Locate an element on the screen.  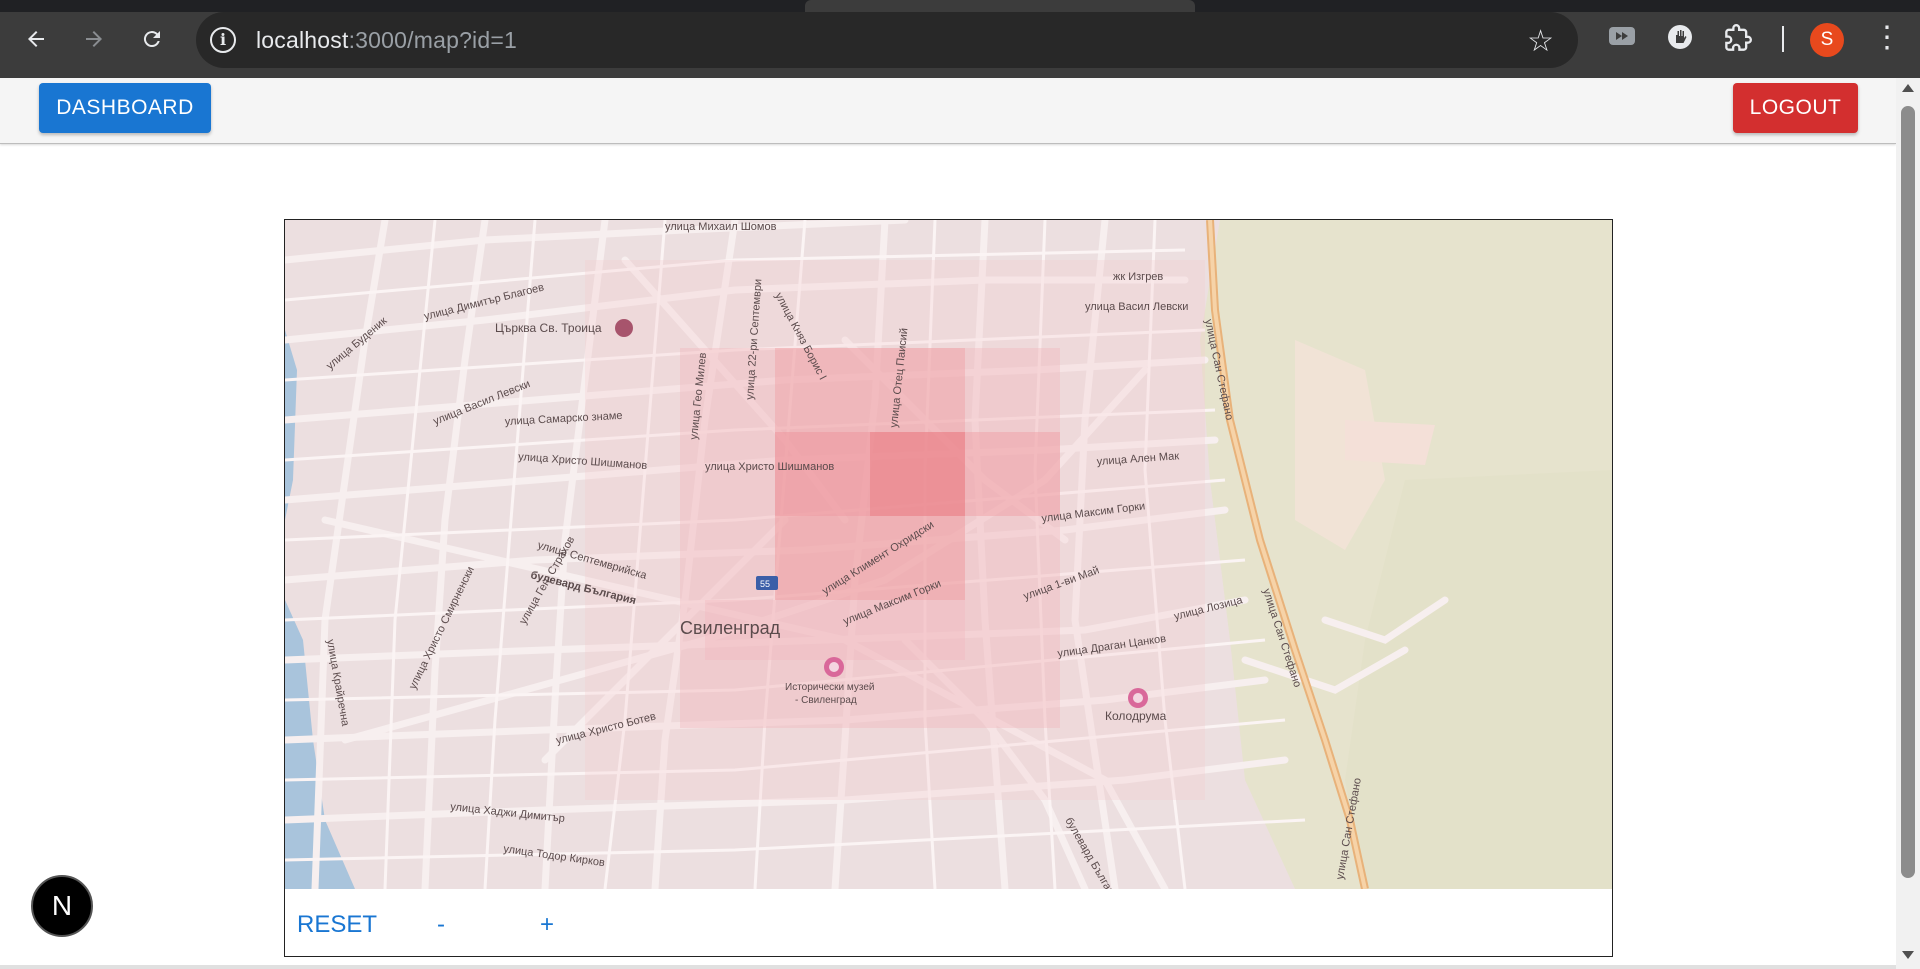
app-header: DASHBOARD LOGOUT is located at coordinates (948, 111).